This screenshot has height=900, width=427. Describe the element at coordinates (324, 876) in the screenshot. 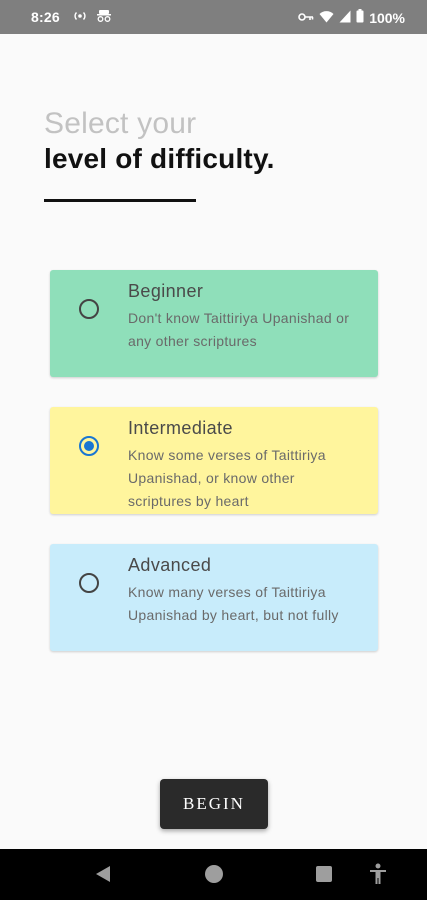

I see `recents-icon` at that location.